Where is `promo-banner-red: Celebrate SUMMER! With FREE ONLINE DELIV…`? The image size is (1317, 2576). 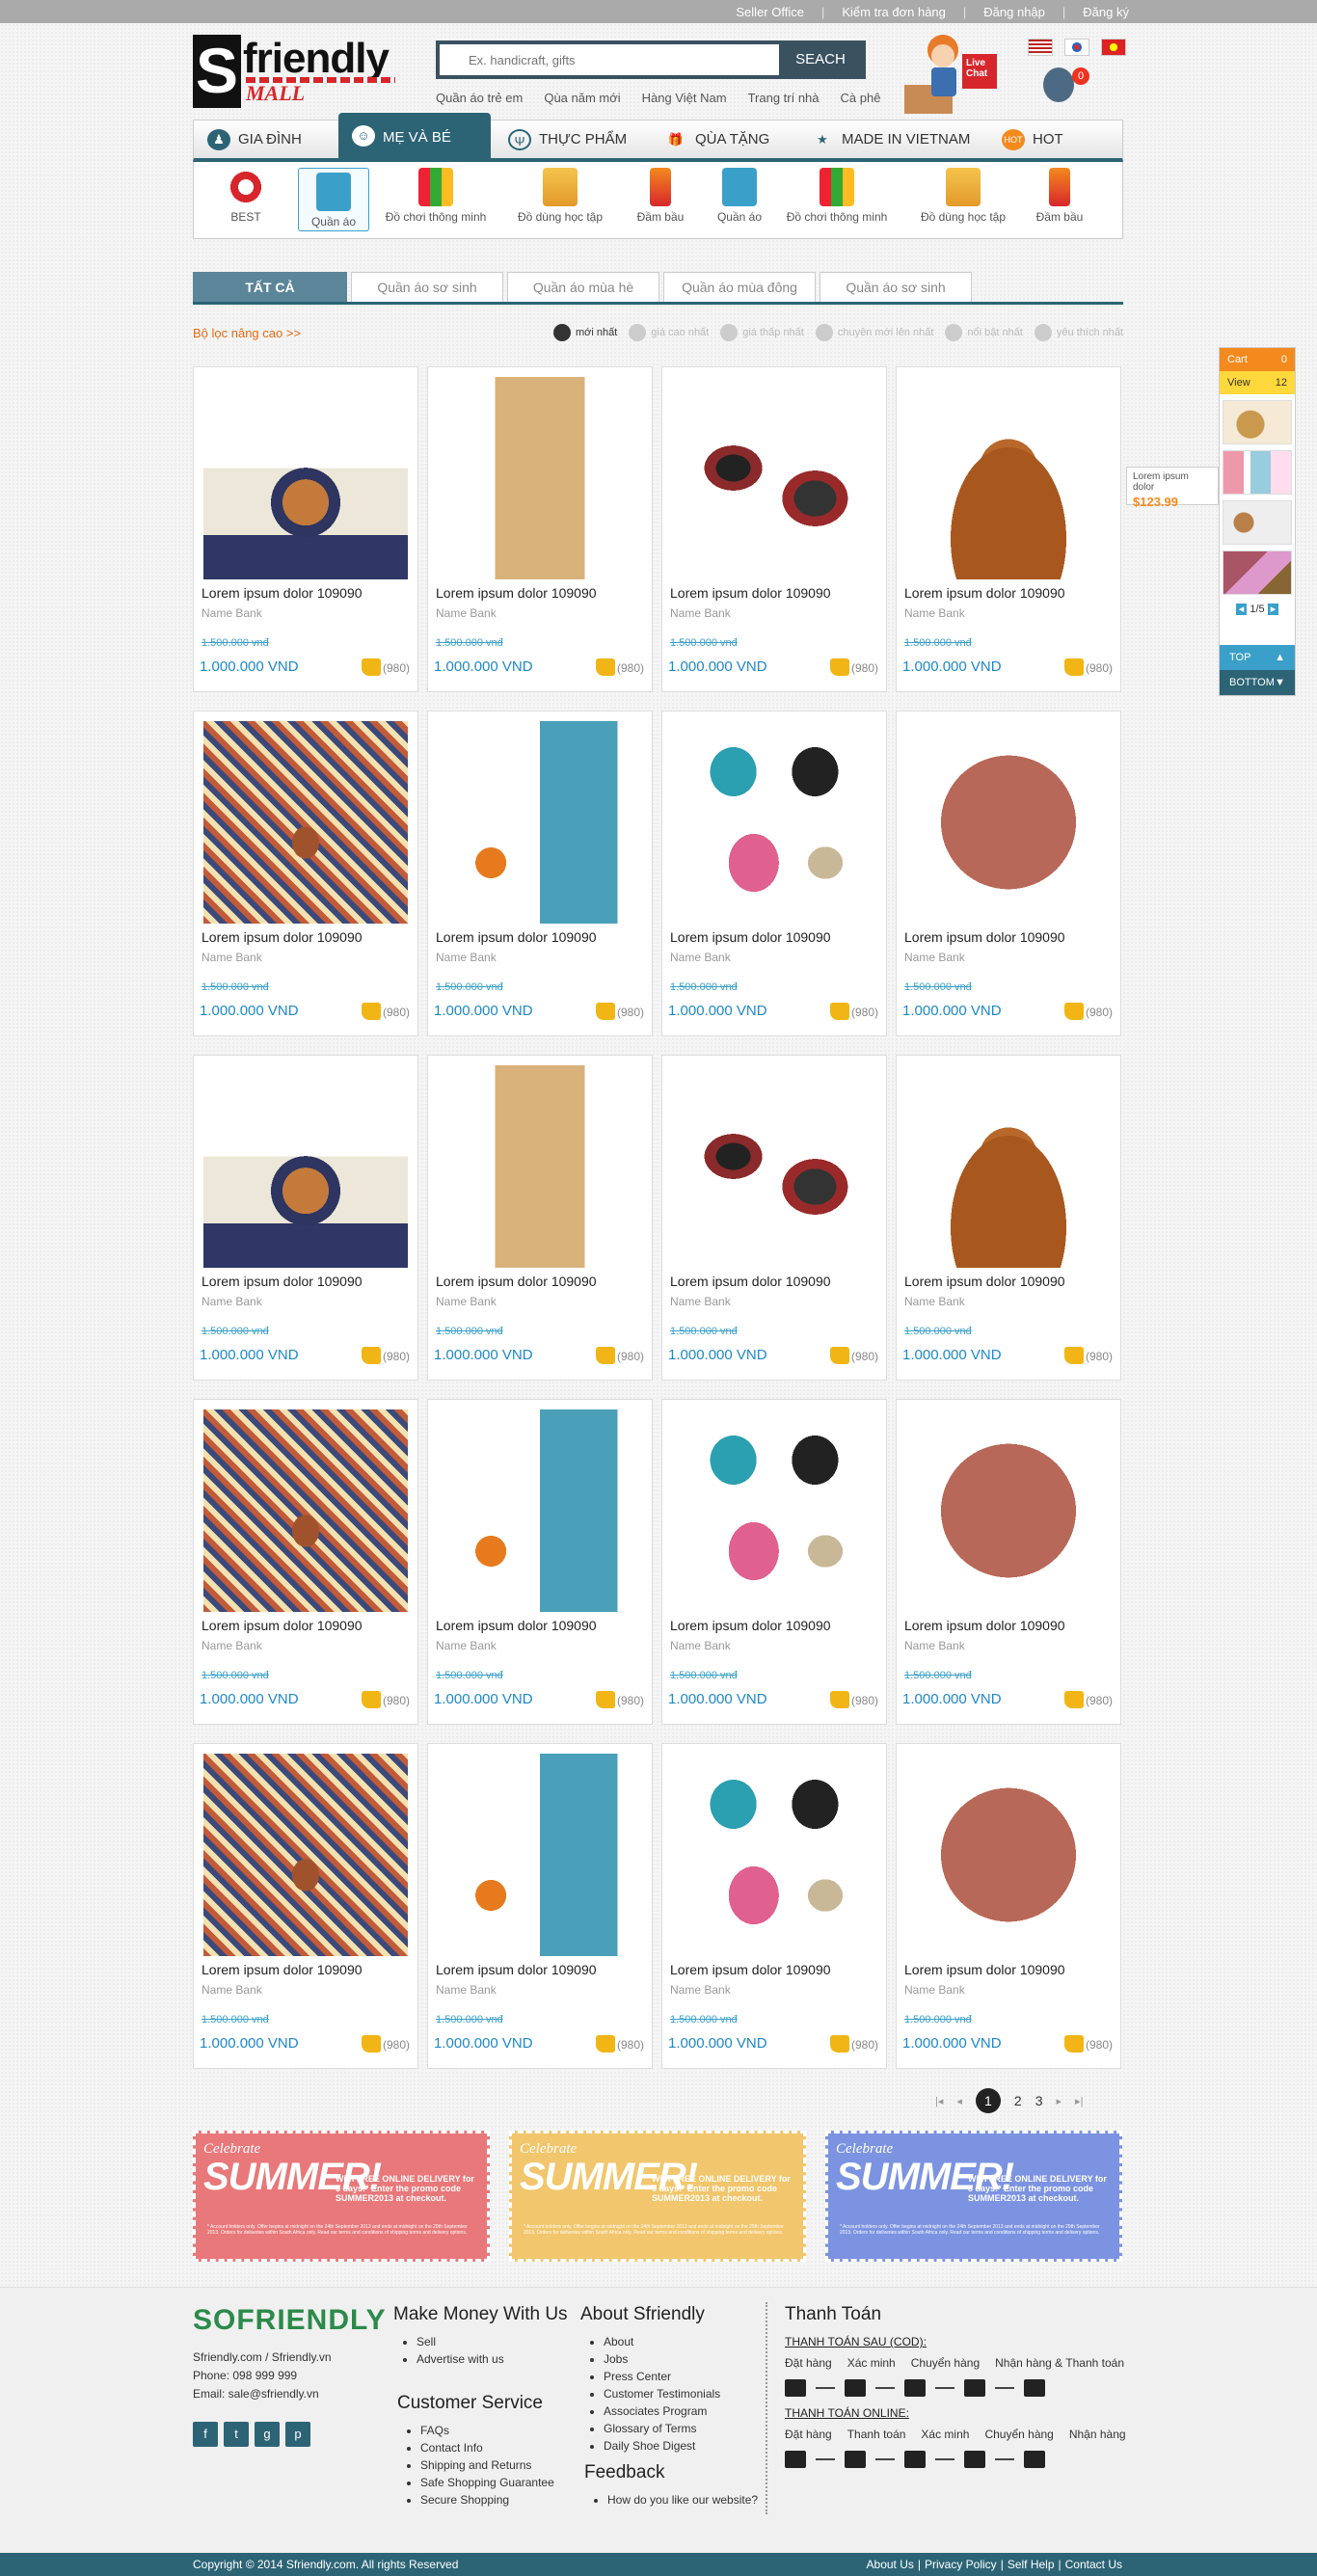
promo-banner-red: Celebrate SUMMER! With FREE ONLINE DELIV… is located at coordinates (341, 2197).